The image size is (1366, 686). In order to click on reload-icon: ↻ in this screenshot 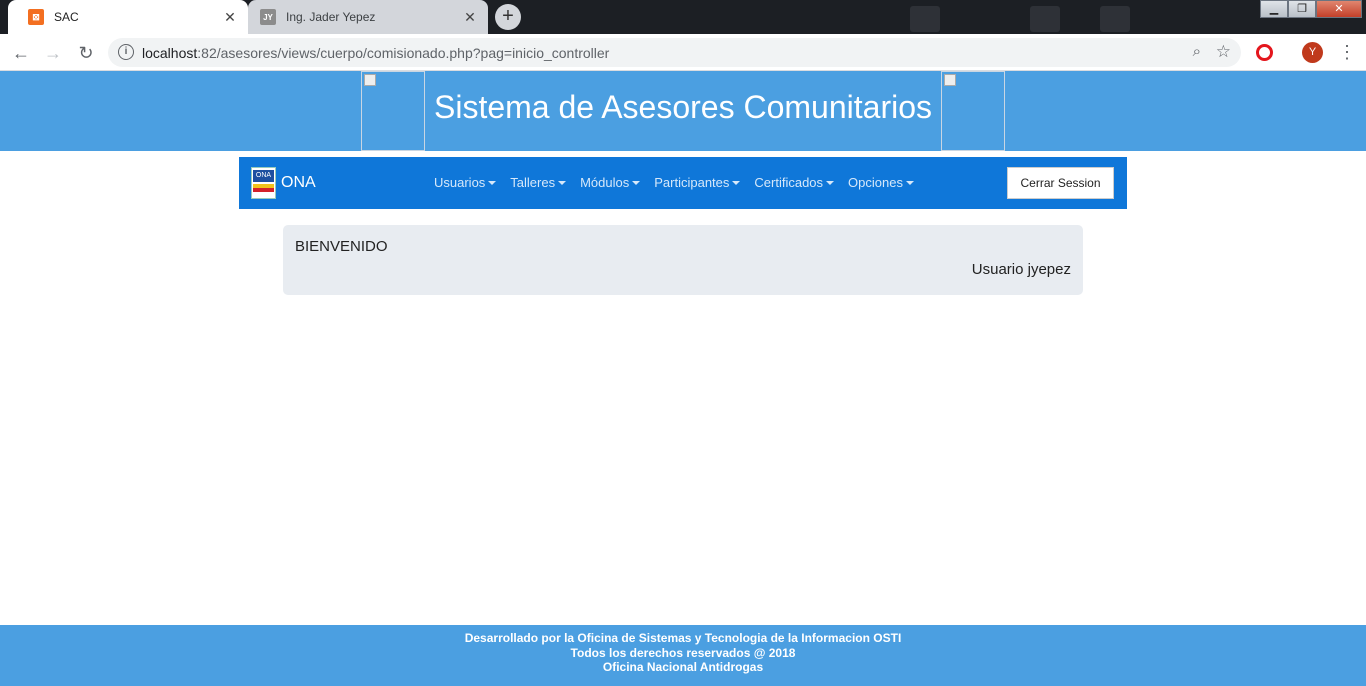, I will do `click(86, 53)`.